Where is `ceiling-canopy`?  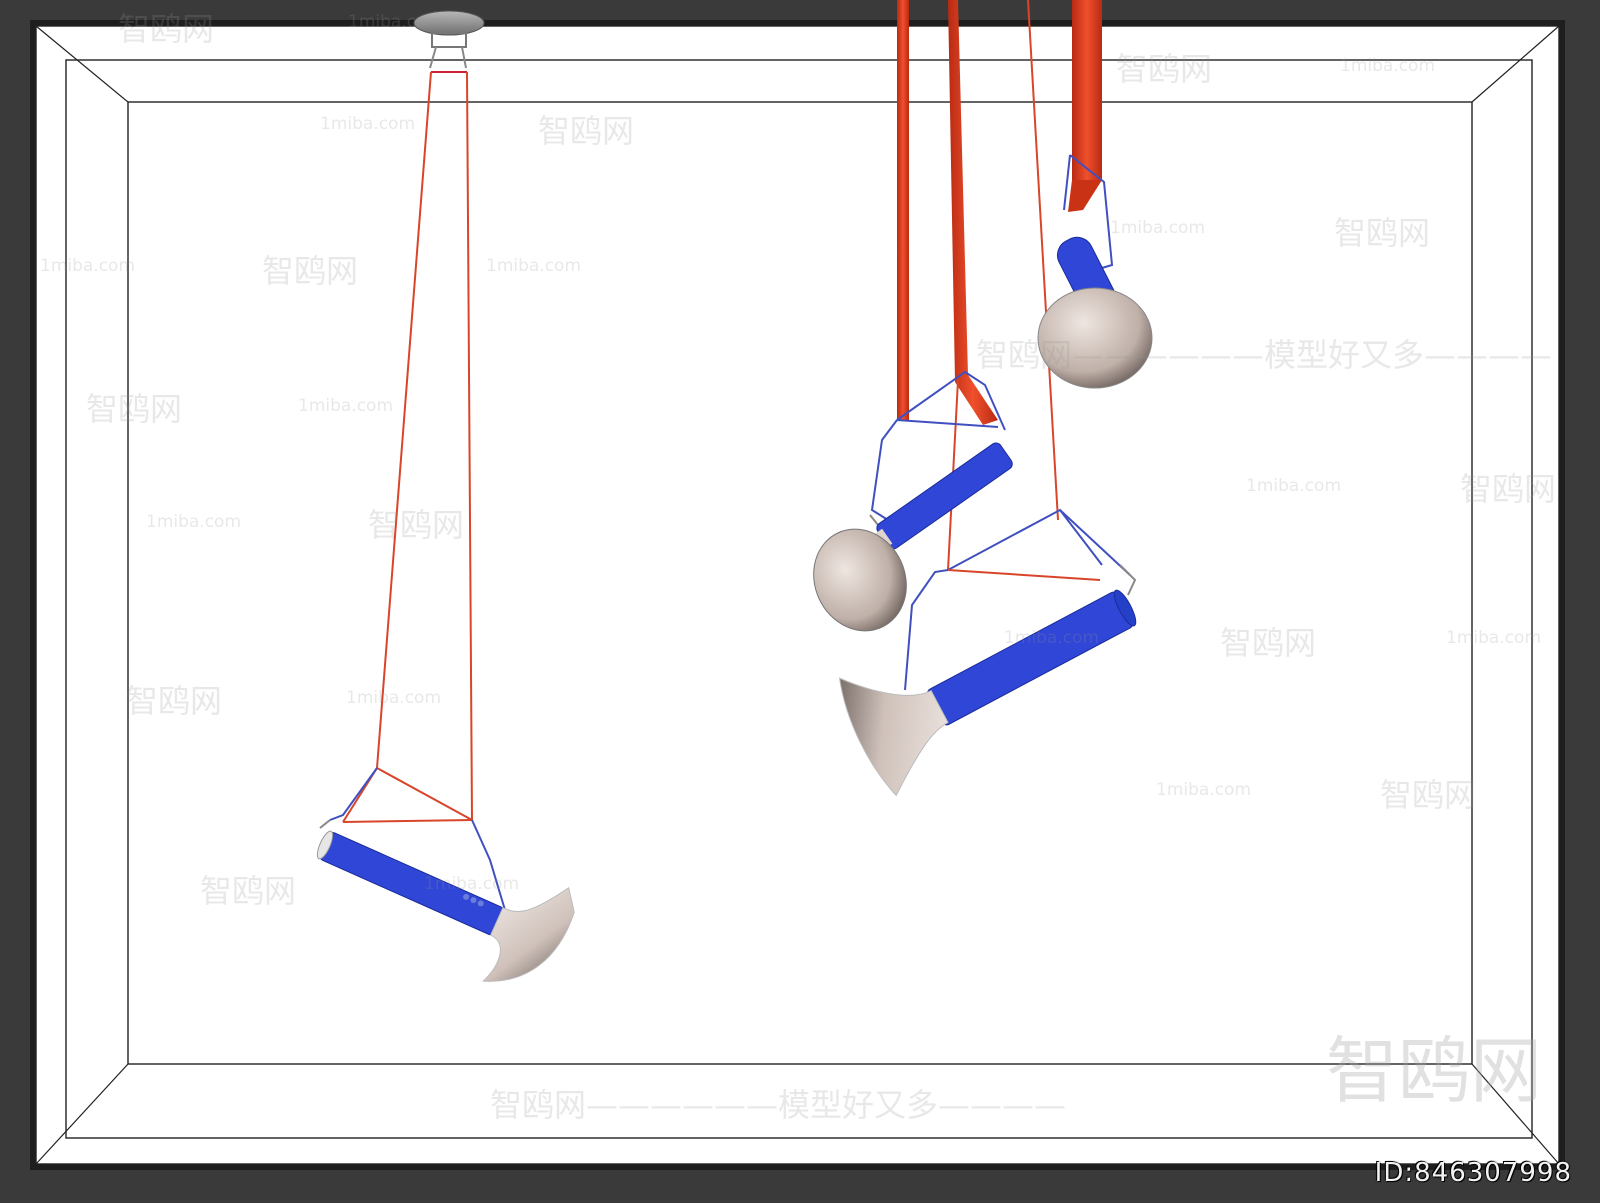
ceiling-canopy is located at coordinates (449, 23).